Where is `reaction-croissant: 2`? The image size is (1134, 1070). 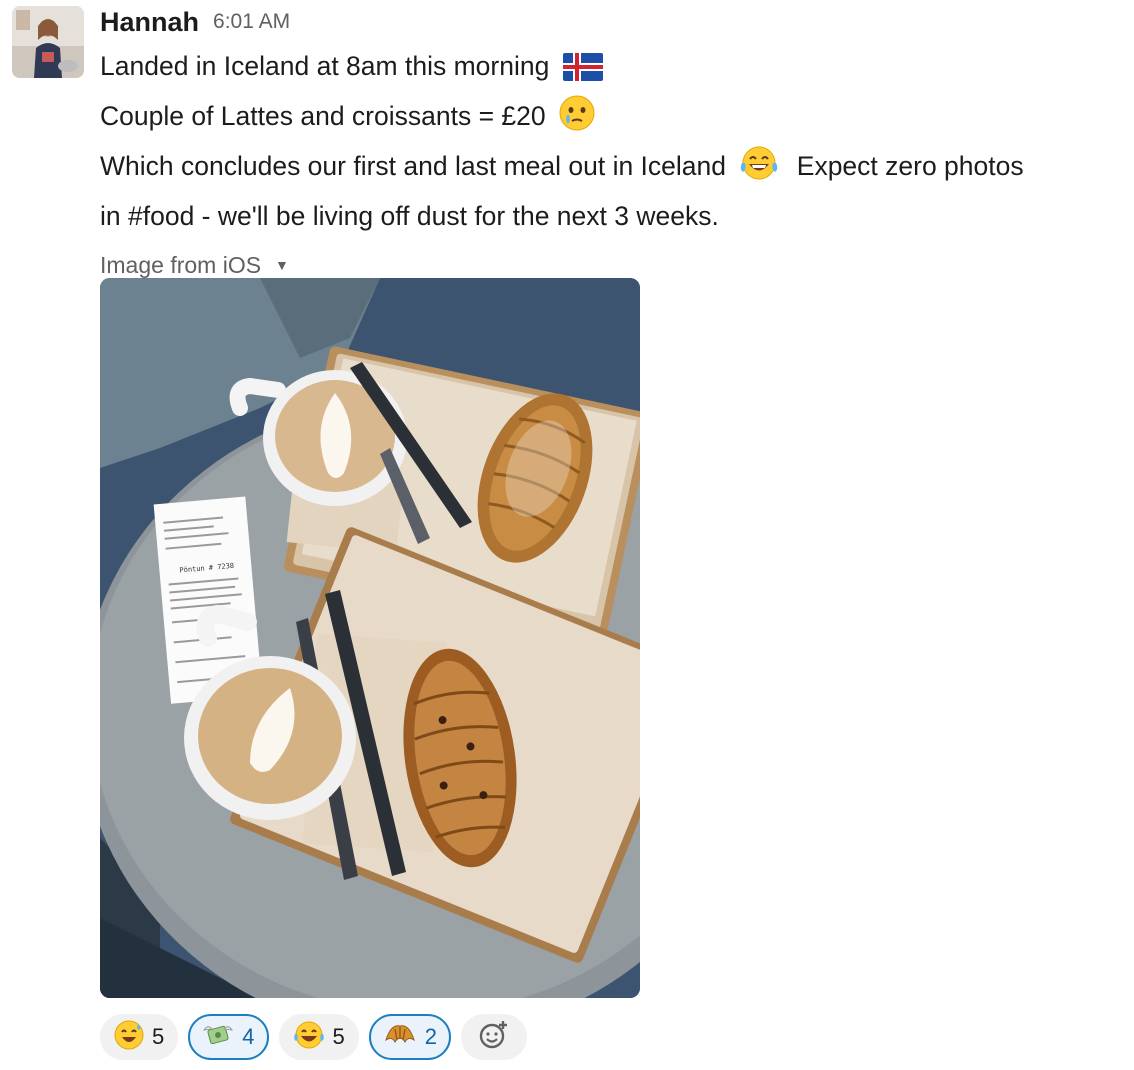
reaction-croissant: 2 is located at coordinates (409, 1037).